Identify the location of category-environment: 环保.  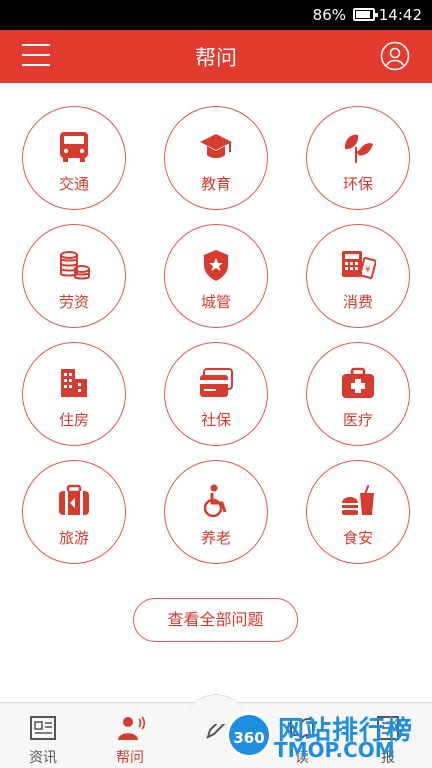
(358, 158).